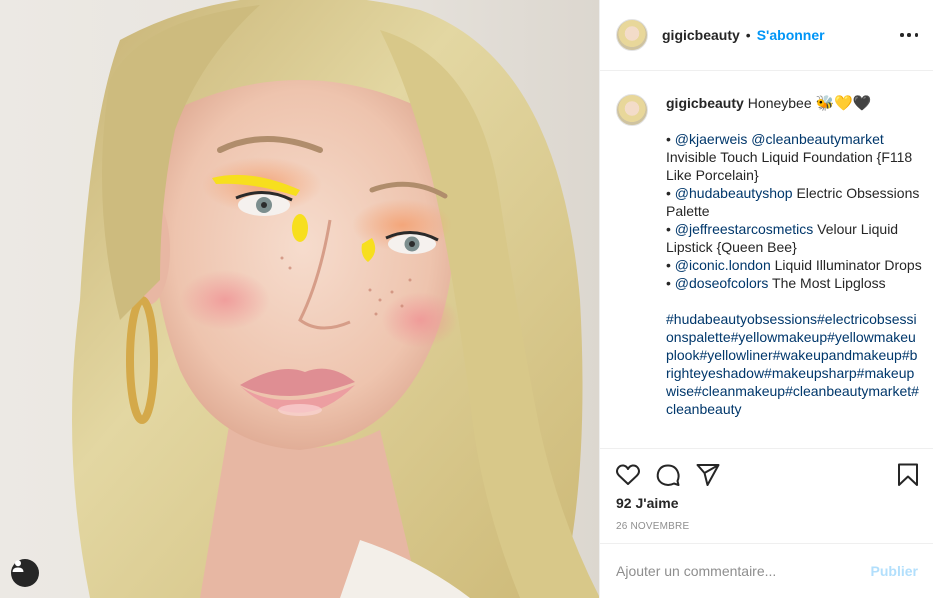 This screenshot has height=598, width=933. I want to click on share-button, so click(708, 475).